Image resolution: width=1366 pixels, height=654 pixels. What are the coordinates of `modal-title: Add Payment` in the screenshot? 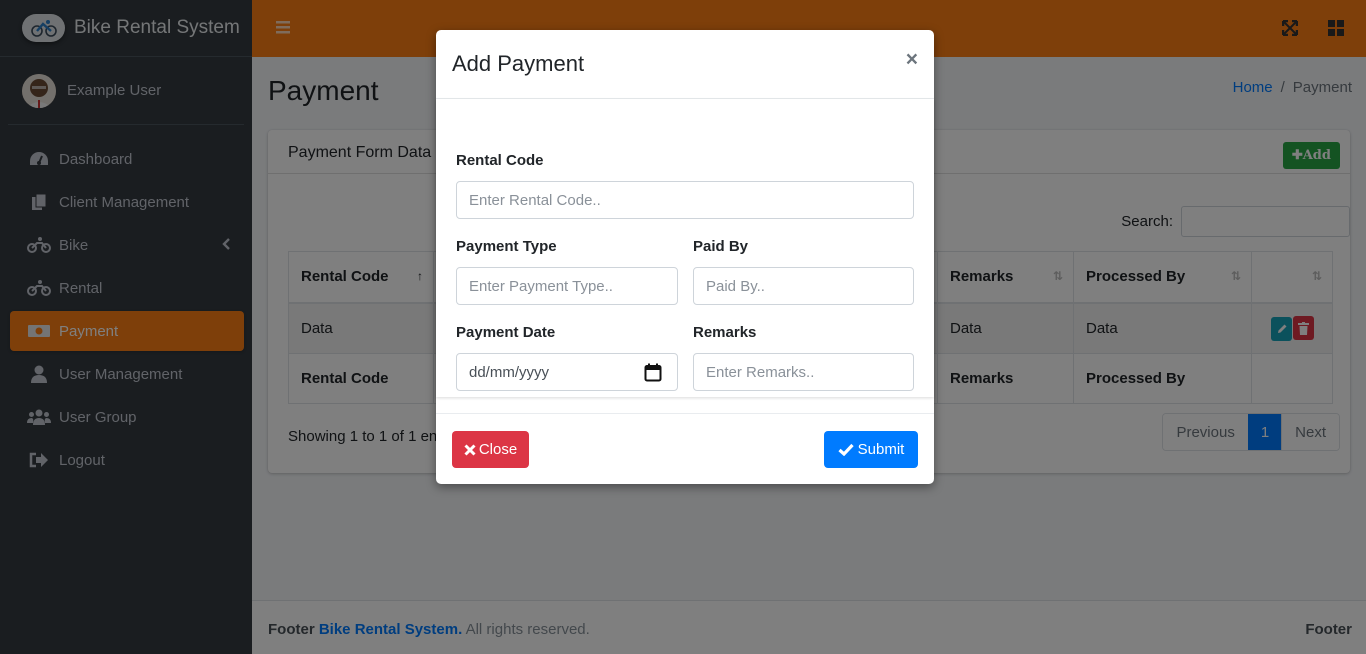 It's located at (518, 63).